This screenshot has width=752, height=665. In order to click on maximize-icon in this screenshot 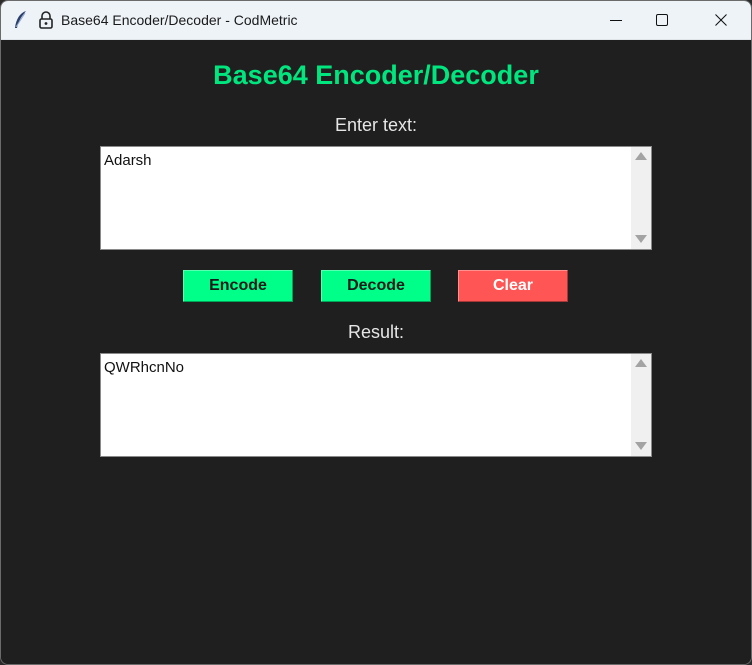, I will do `click(662, 20)`.